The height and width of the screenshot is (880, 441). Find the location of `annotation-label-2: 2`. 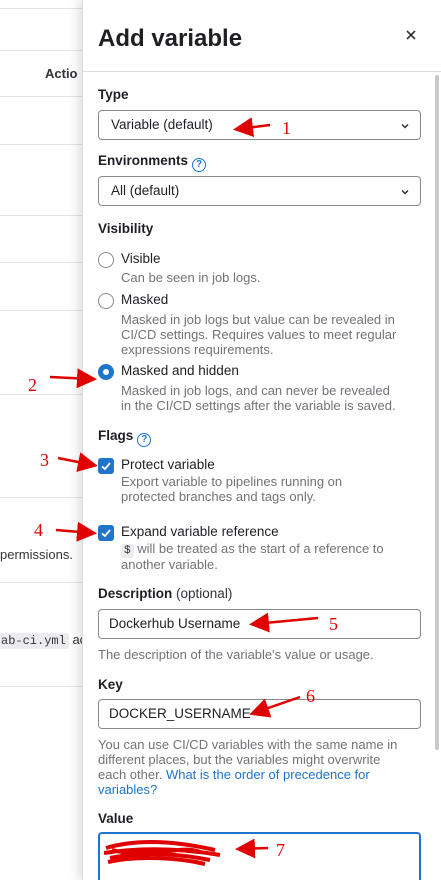

annotation-label-2: 2 is located at coordinates (32, 385).